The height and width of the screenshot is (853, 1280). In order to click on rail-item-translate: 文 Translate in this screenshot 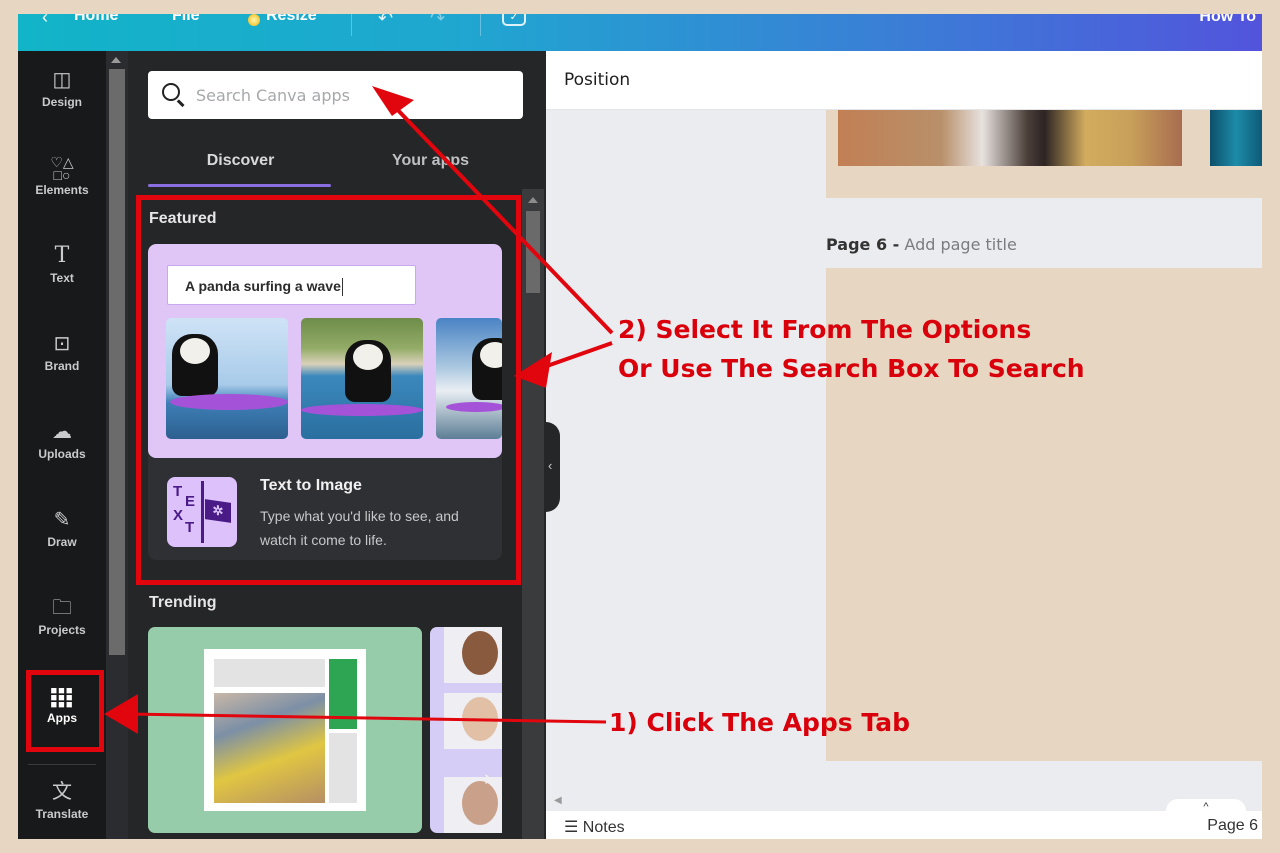, I will do `click(62, 809)`.